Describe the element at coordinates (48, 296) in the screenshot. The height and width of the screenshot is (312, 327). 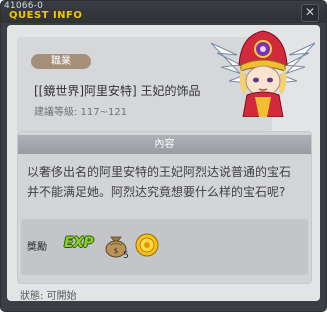
I see `quest-status: 狀態: 可開始` at that location.